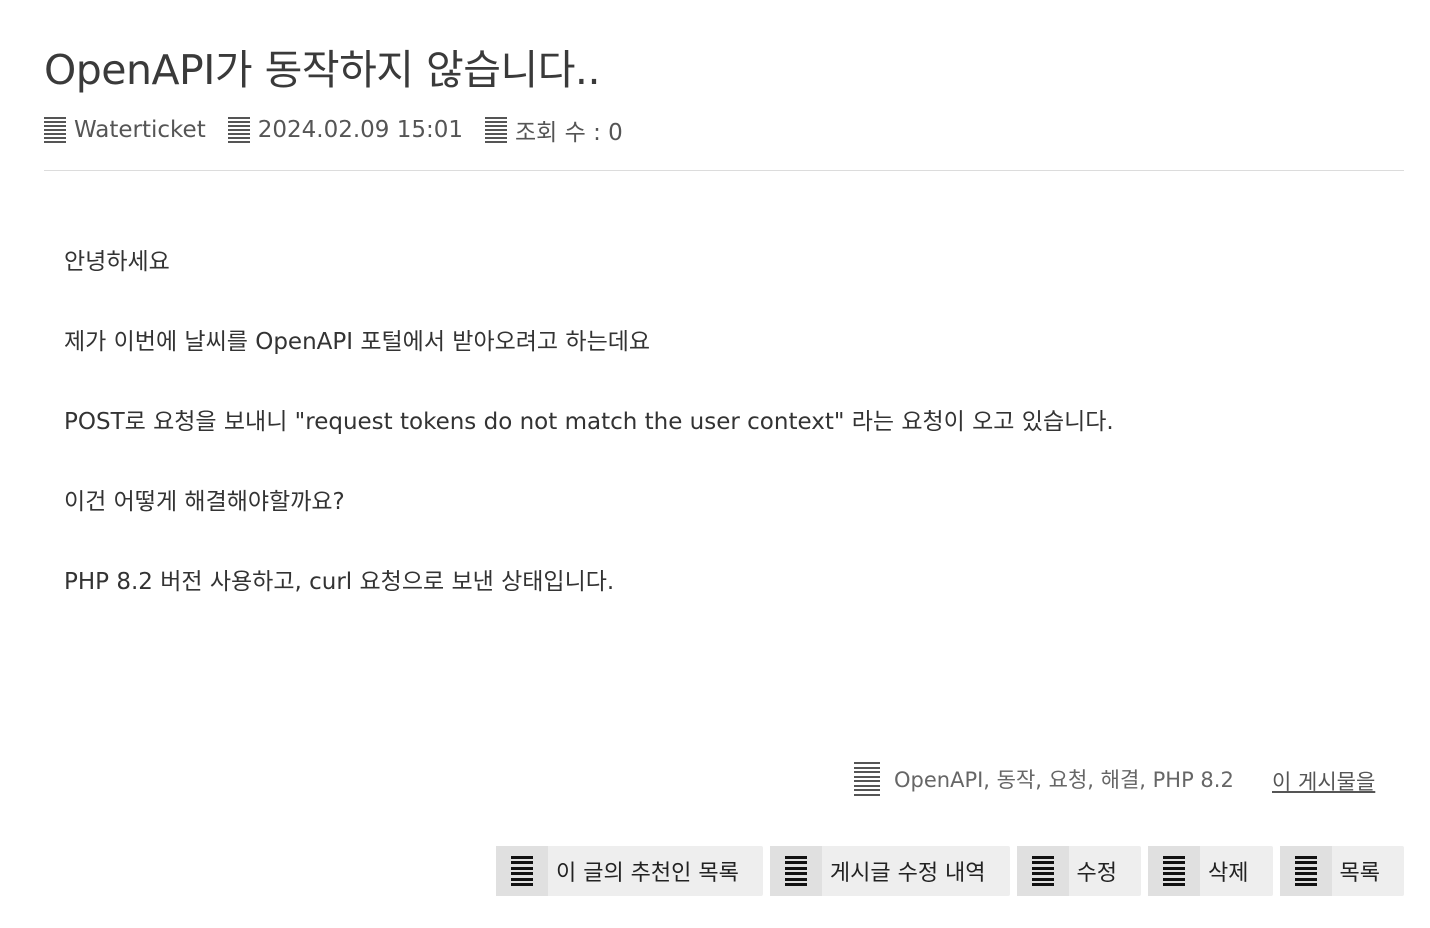  Describe the element at coordinates (1323, 781) in the screenshot. I see `post-options-link: 이 게시물을` at that location.